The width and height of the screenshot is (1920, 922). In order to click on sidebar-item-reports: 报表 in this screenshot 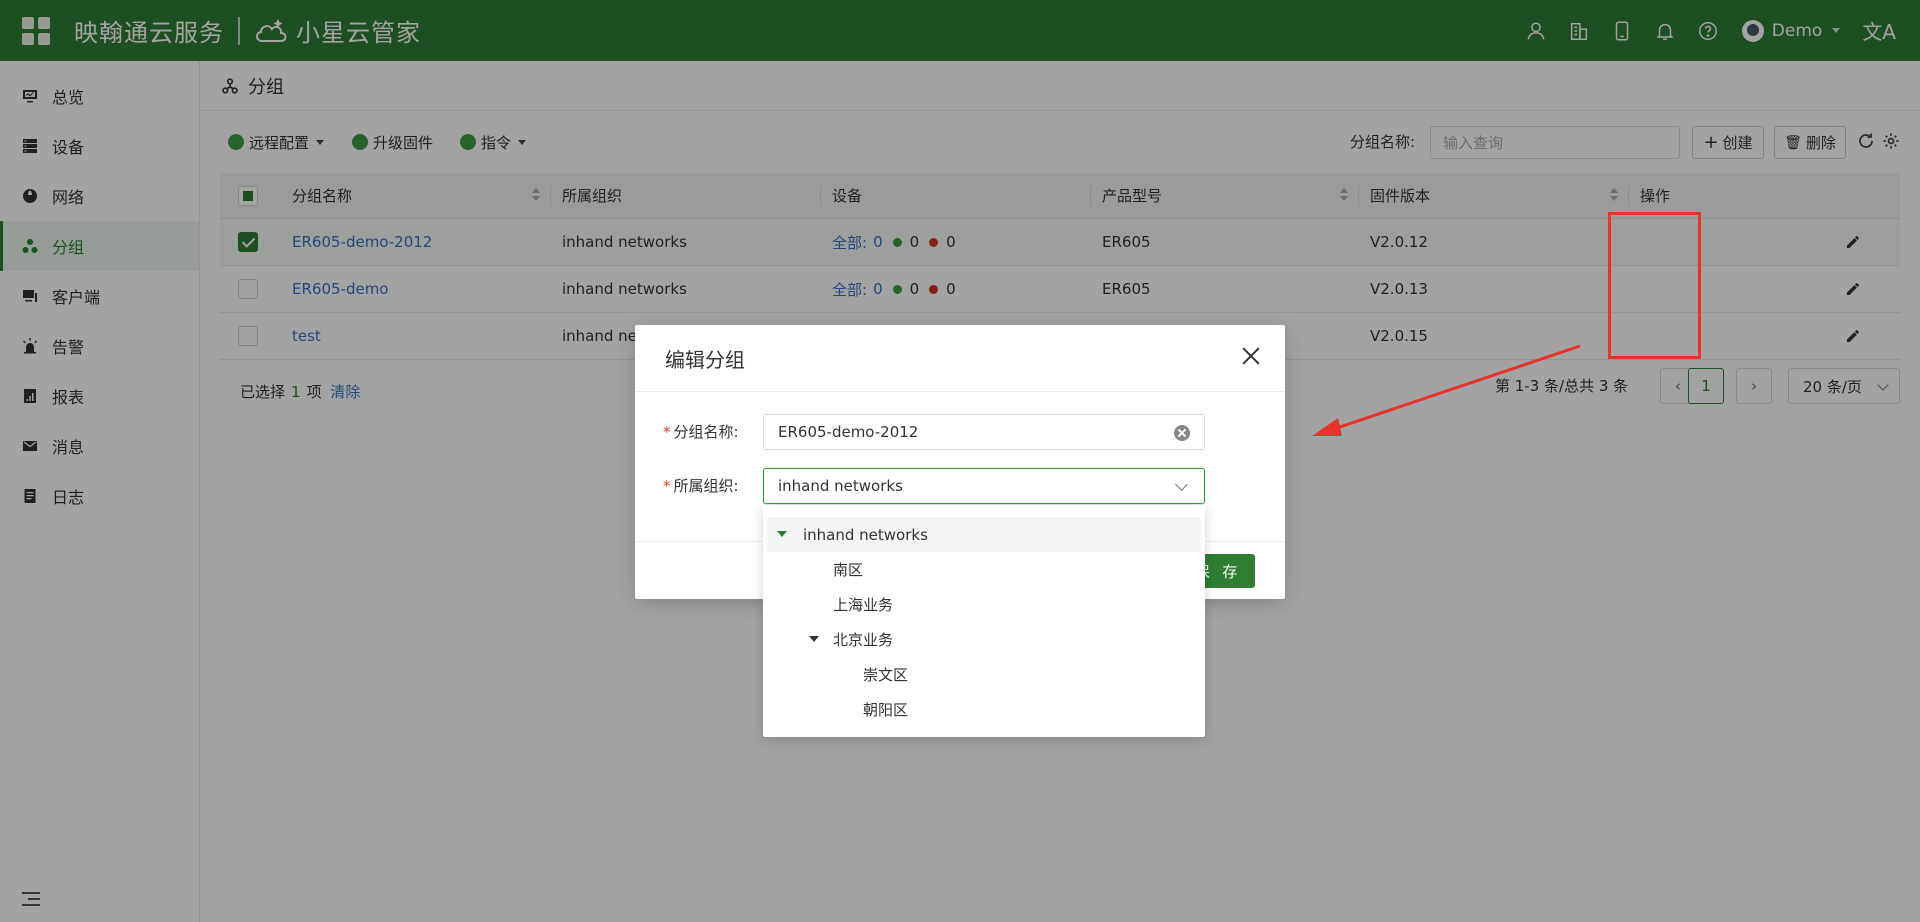, I will do `click(99, 396)`.